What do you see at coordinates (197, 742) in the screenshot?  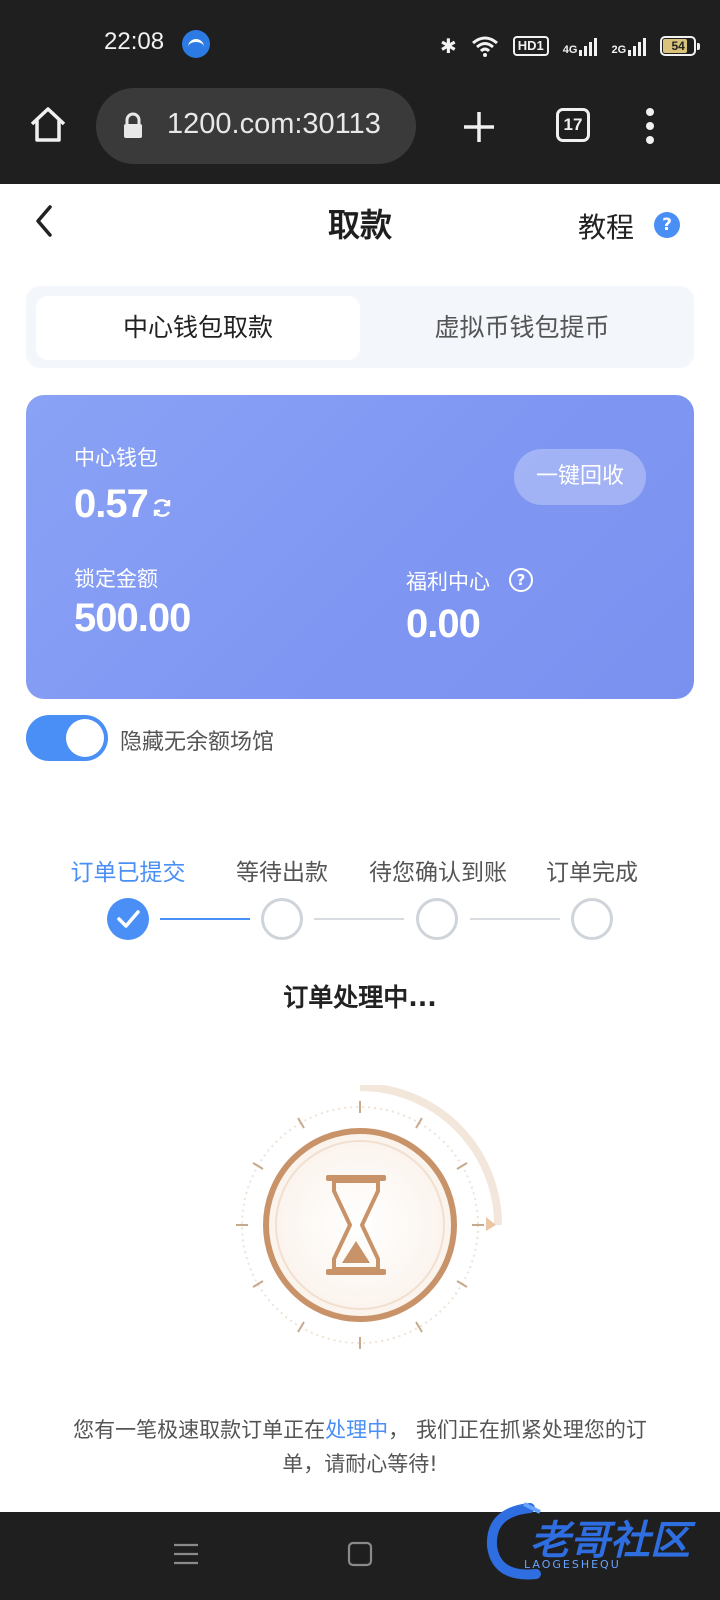 I see `hide-empty-label: 隐藏无余额场馆` at bounding box center [197, 742].